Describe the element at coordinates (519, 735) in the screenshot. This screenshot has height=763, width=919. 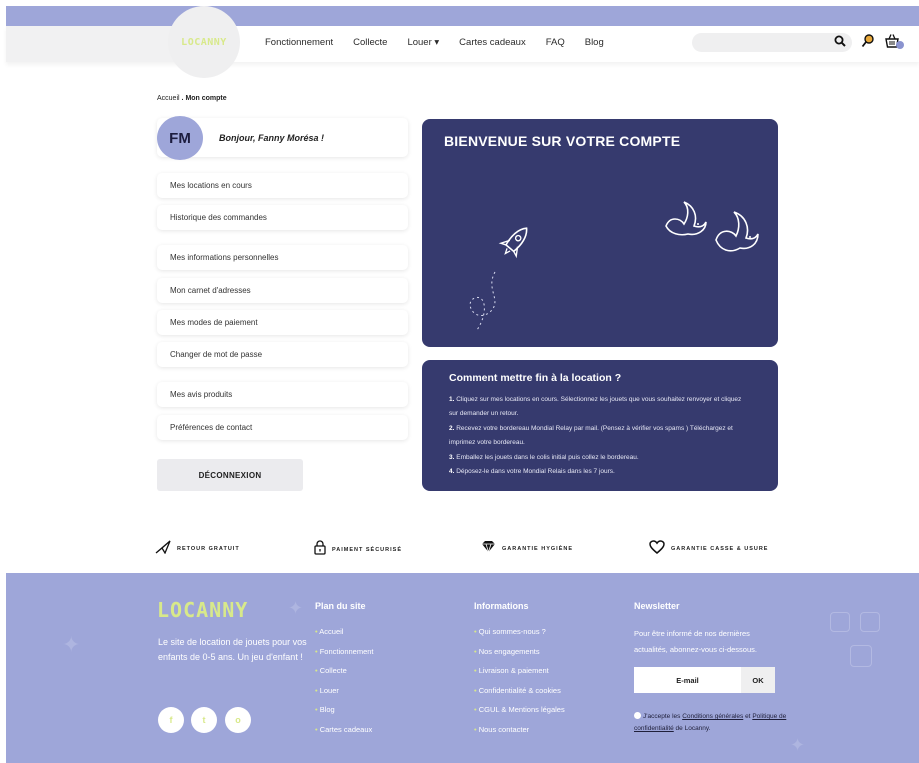
I see `footer-link-contact: Nous contacter` at that location.